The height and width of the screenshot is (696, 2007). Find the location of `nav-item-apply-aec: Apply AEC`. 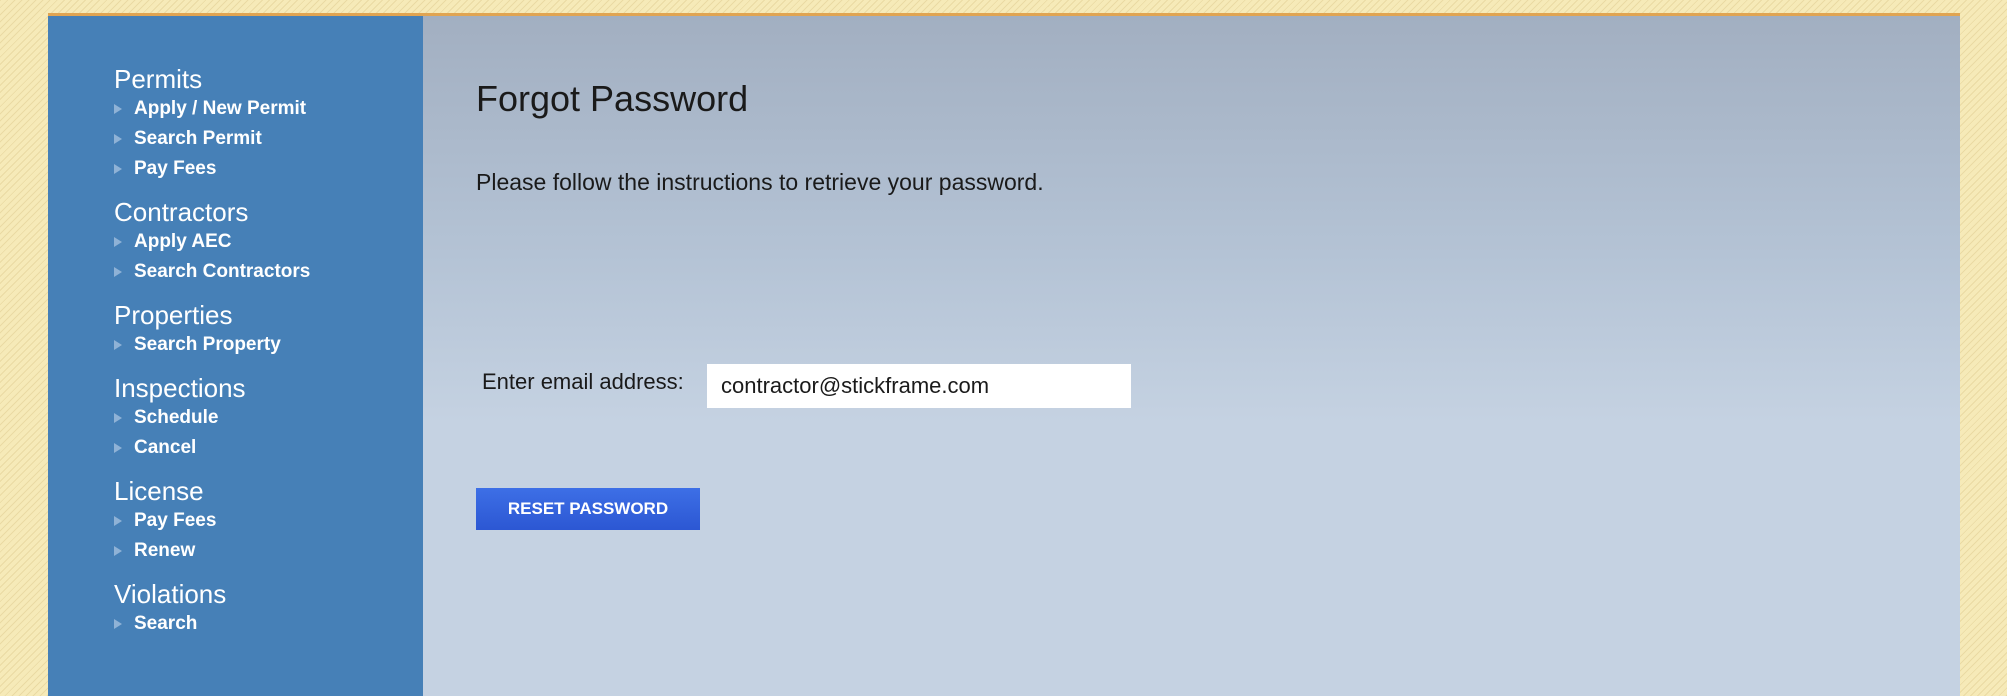

nav-item-apply-aec: Apply AEC is located at coordinates (268, 242).